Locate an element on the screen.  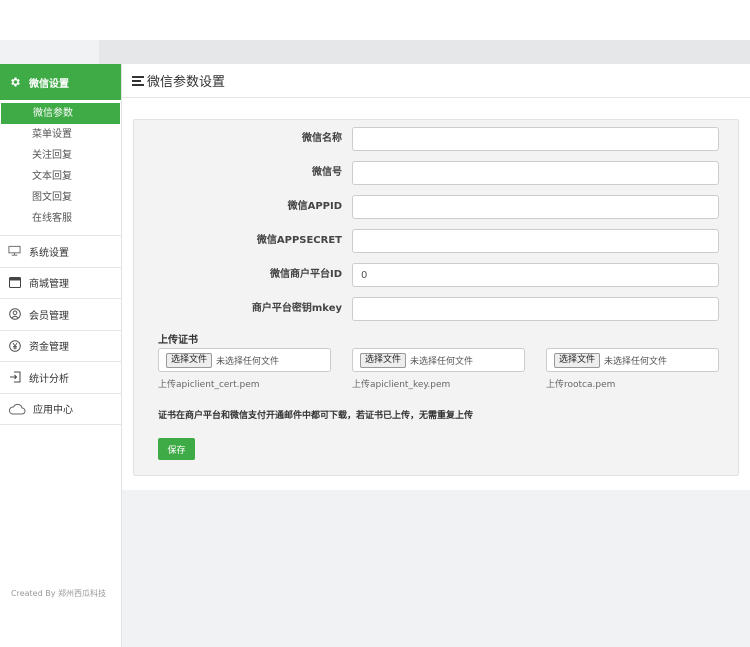
page-title: 微信参数设置 is located at coordinates (186, 82).